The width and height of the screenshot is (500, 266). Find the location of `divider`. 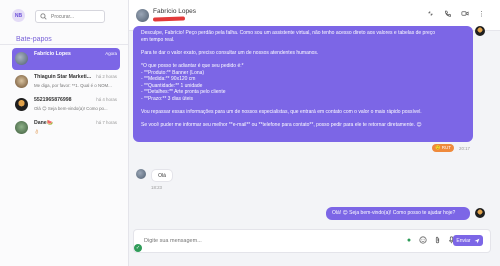

divider is located at coordinates (64, 44).